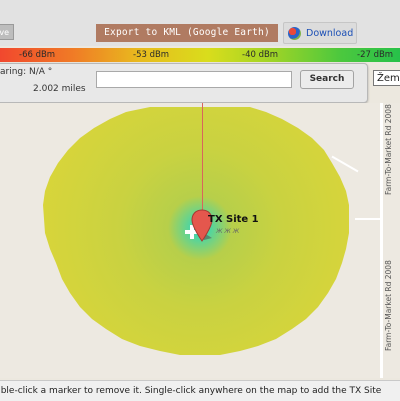 This screenshot has height=401, width=400. Describe the element at coordinates (37, 55) in the screenshot. I see `legend-tick: -66 dBm` at that location.